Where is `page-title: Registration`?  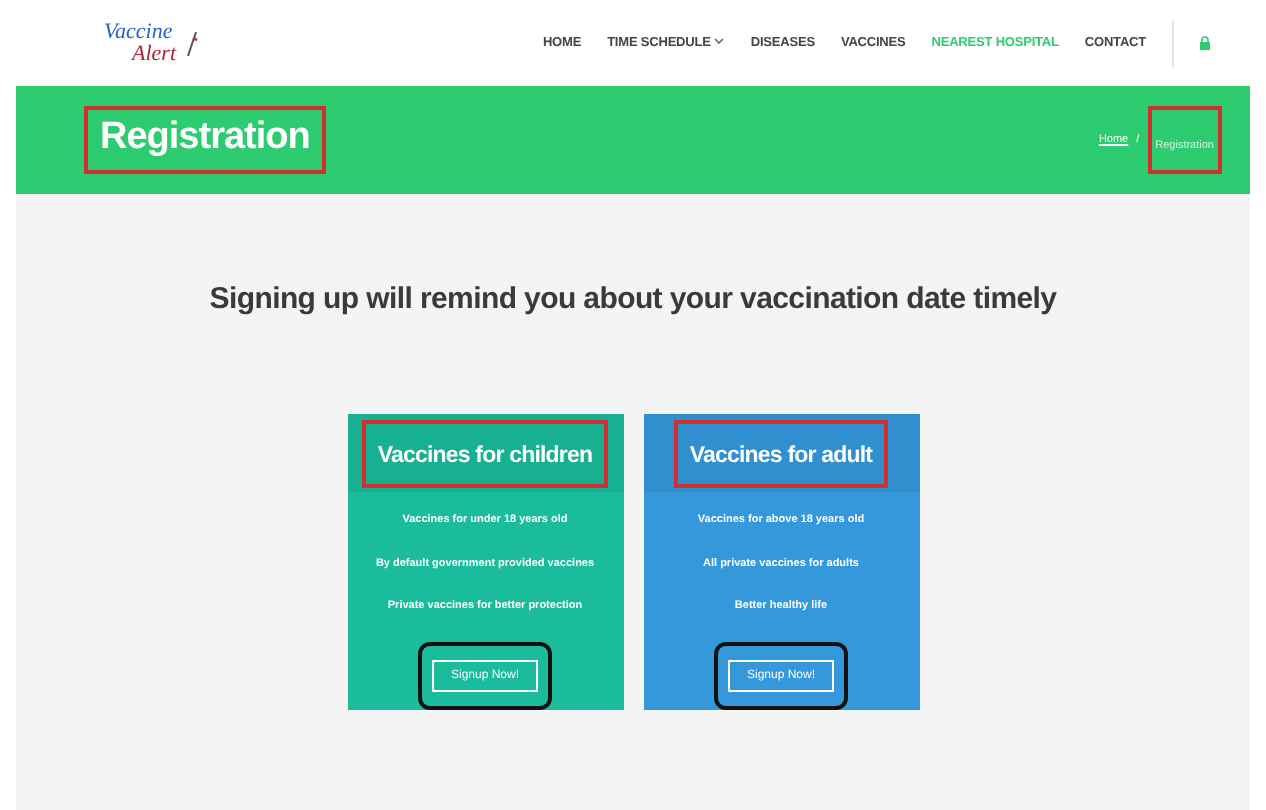
page-title: Registration is located at coordinates (205, 137).